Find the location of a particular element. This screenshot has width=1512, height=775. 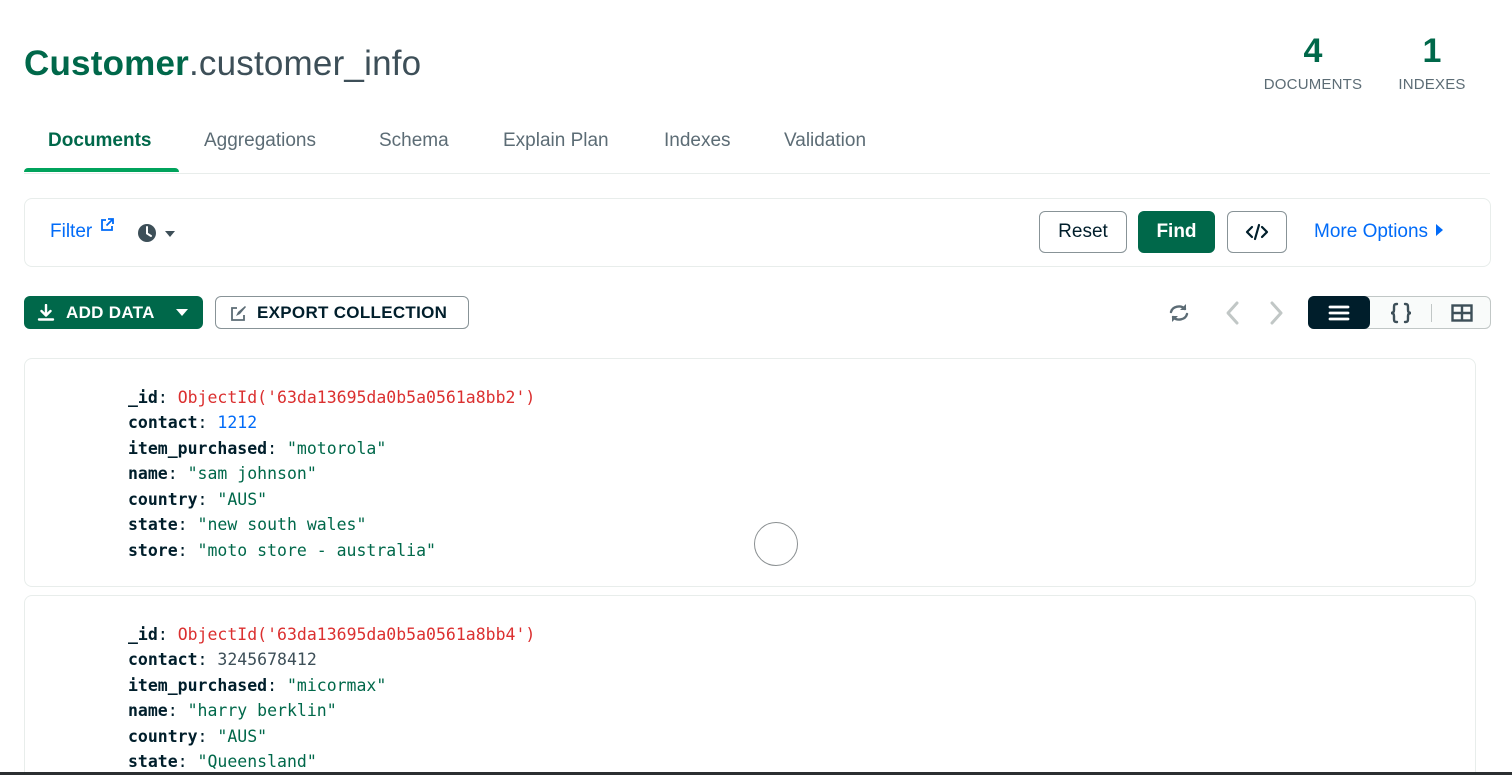

collection-name: .customer_info is located at coordinates (305, 63).